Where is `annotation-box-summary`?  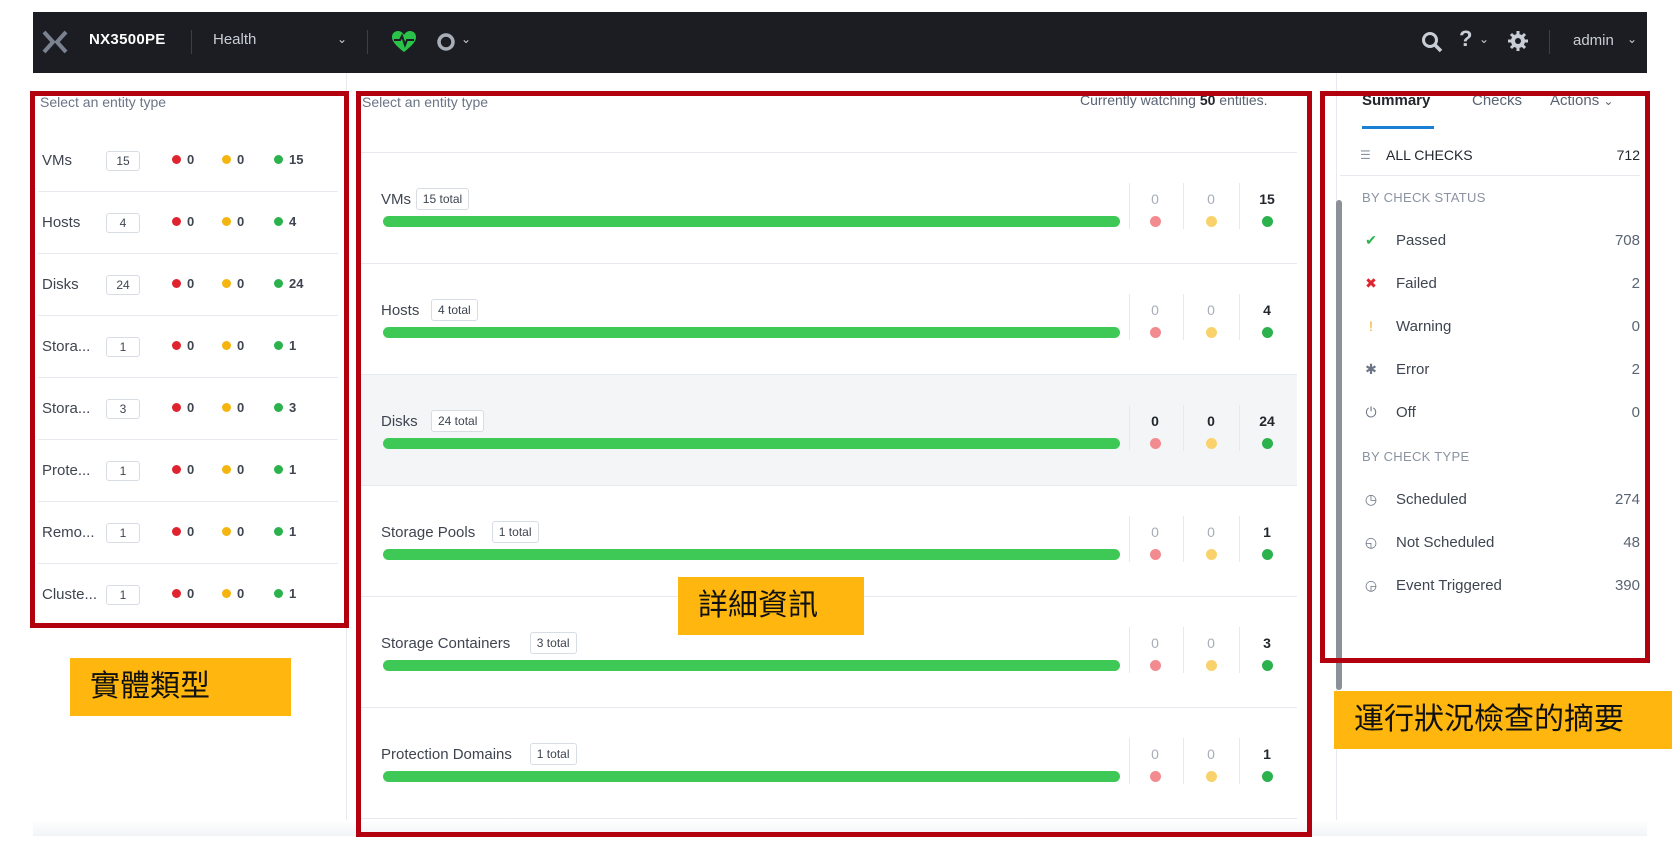 annotation-box-summary is located at coordinates (1485, 377).